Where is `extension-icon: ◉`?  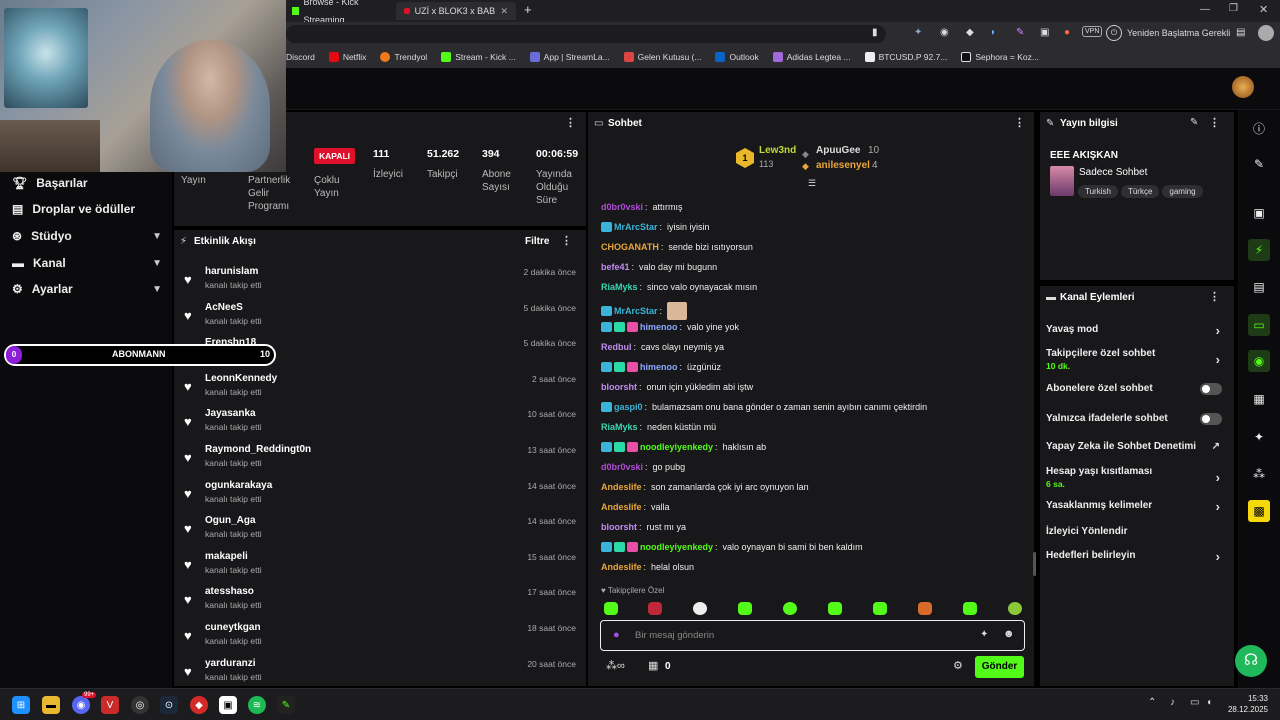 extension-icon: ◉ is located at coordinates (944, 32).